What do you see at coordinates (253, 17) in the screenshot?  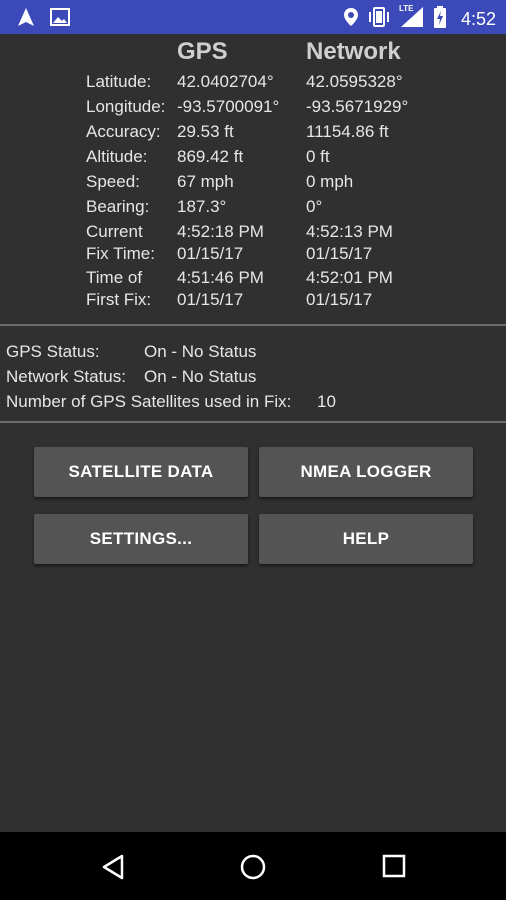 I see `status-bar: LTE 4:52` at bounding box center [253, 17].